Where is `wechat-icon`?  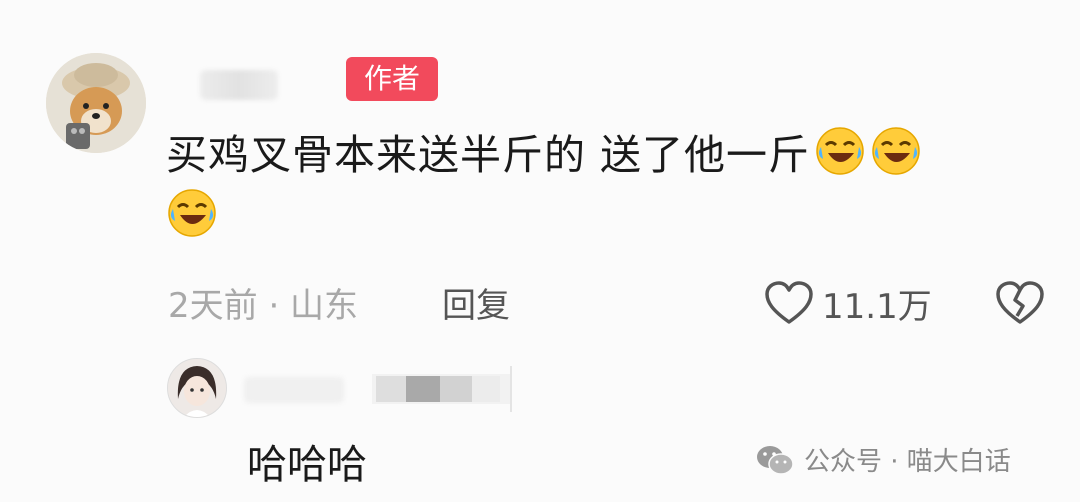
wechat-icon is located at coordinates (775, 460).